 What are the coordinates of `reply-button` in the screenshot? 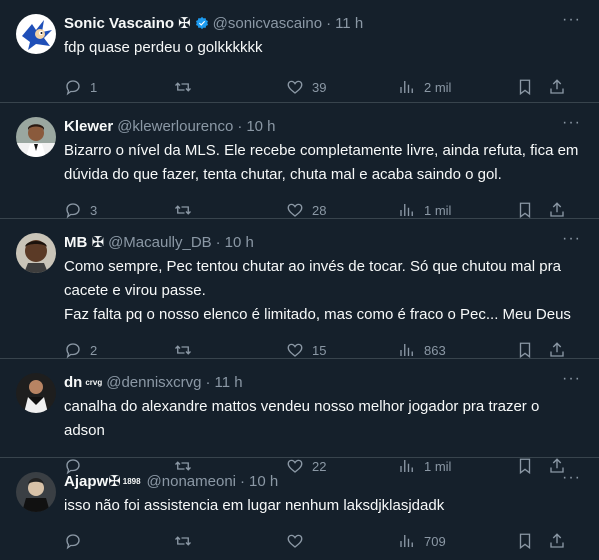 It's located at (119, 541).